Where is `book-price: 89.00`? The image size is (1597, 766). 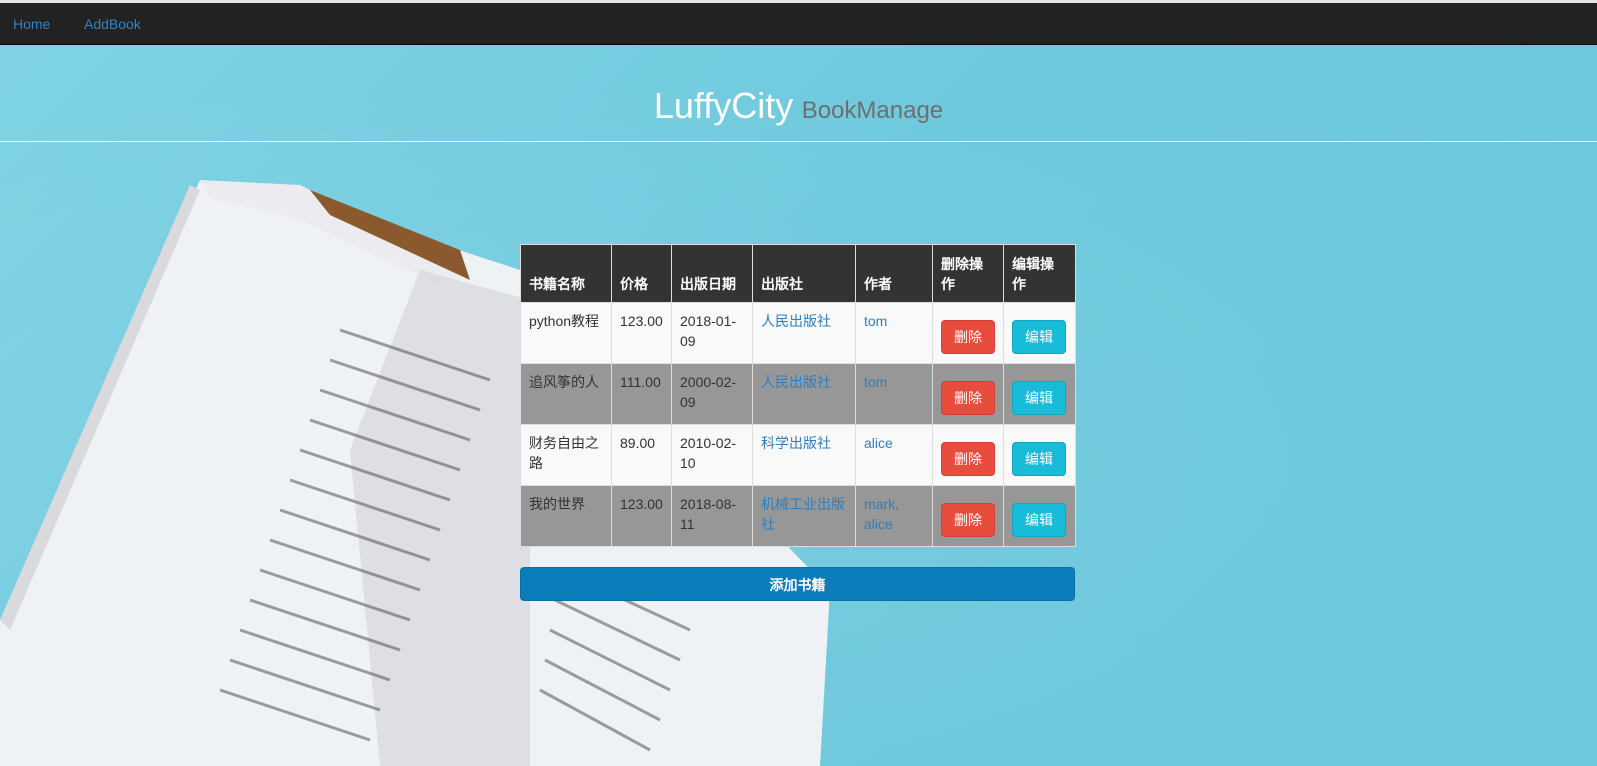 book-price: 89.00 is located at coordinates (641, 455).